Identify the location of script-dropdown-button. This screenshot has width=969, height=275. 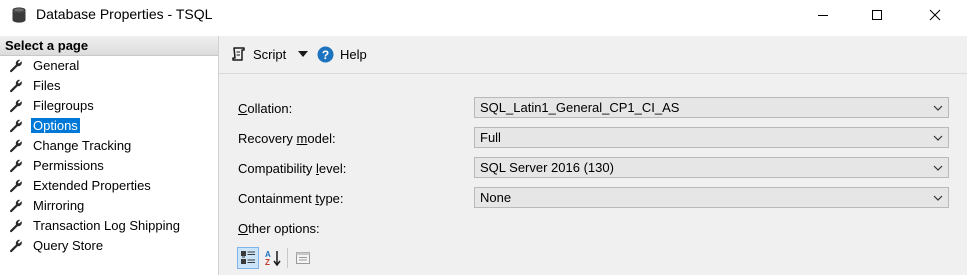
(303, 54).